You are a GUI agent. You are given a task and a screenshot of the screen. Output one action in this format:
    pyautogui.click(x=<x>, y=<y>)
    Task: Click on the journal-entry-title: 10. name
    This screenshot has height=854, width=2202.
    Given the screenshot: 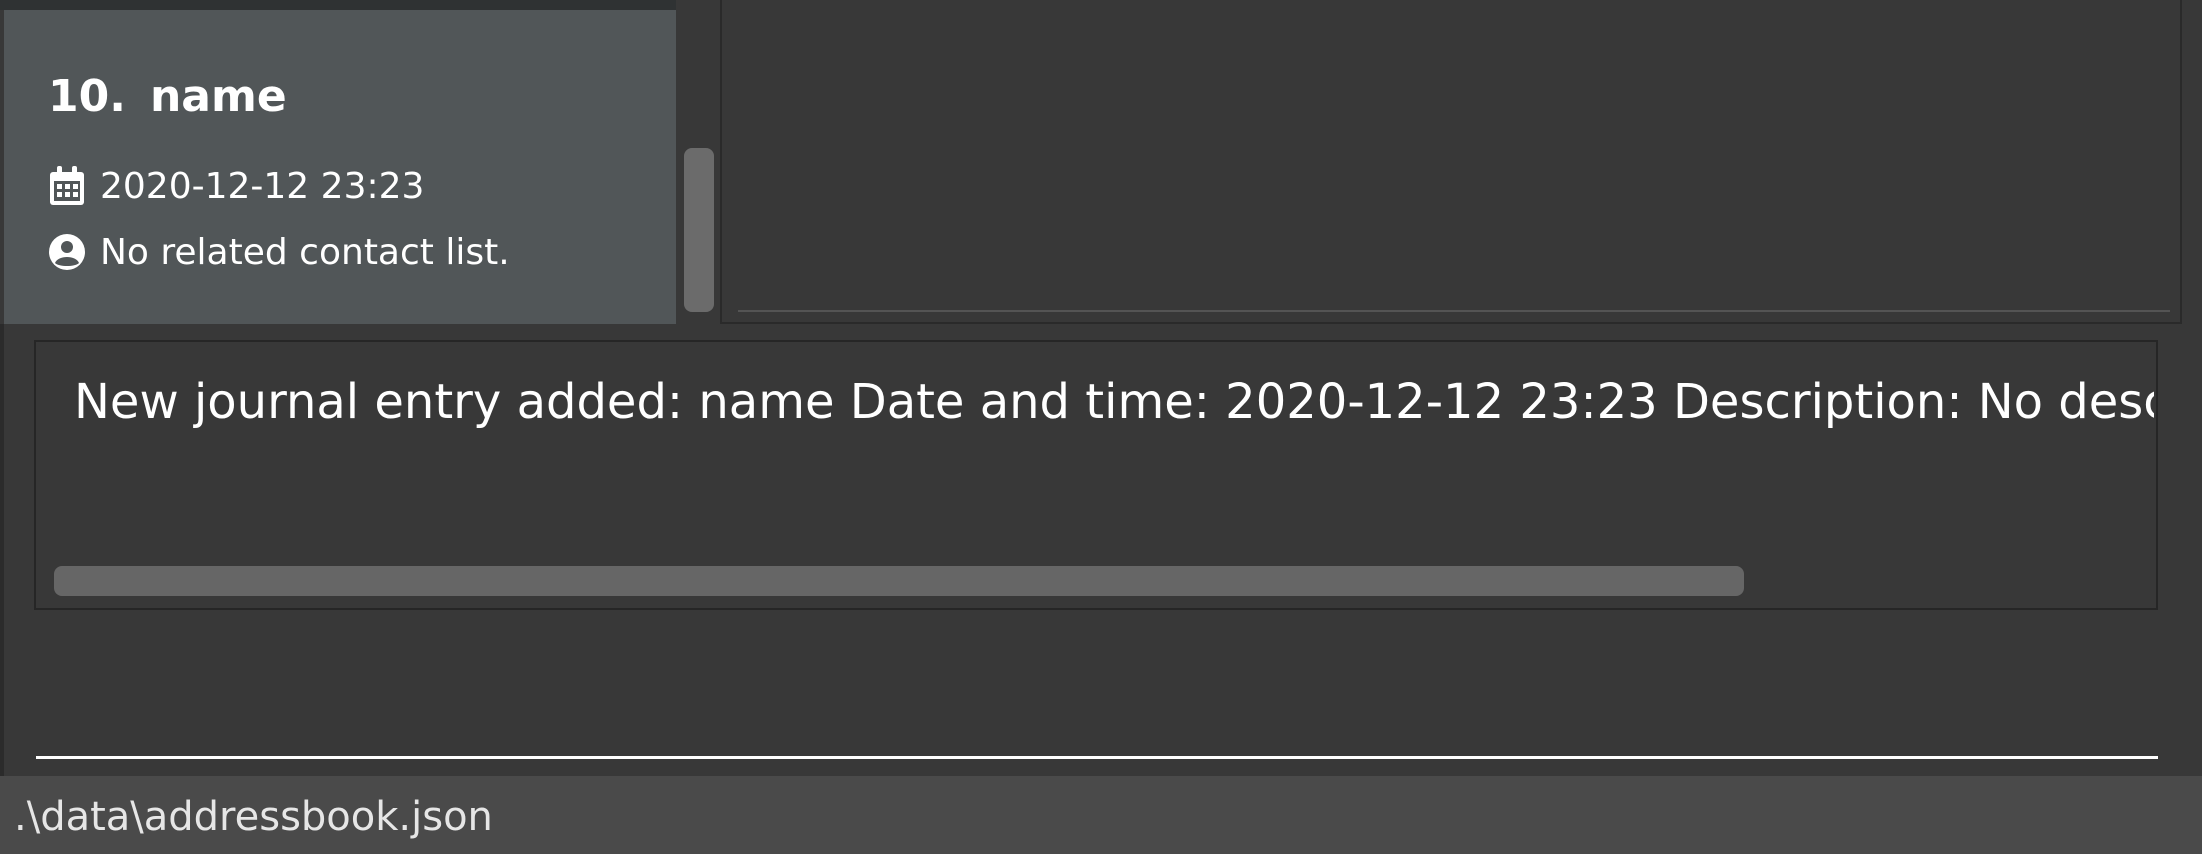 What is the action you would take?
    pyautogui.click(x=167, y=97)
    